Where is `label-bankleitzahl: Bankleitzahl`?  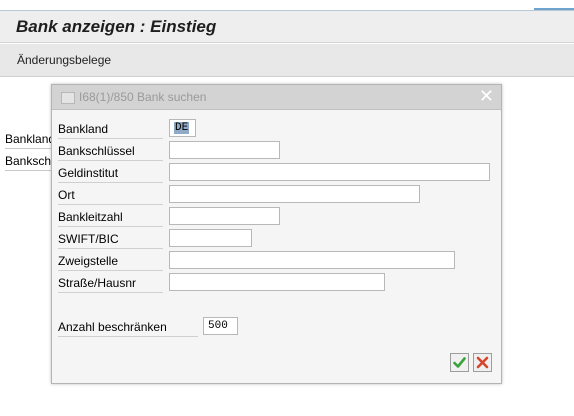 label-bankleitzahl: Bankleitzahl is located at coordinates (110, 218).